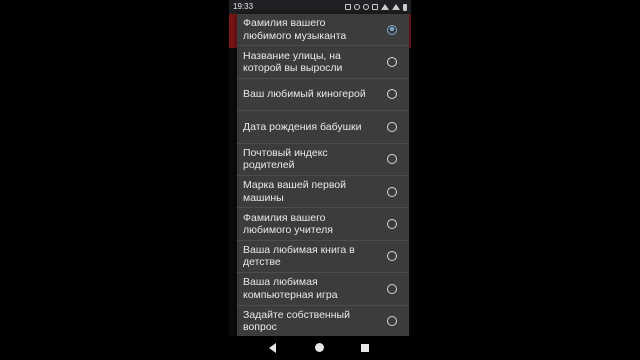 The image size is (640, 360). I want to click on minus-icon, so click(366, 7).